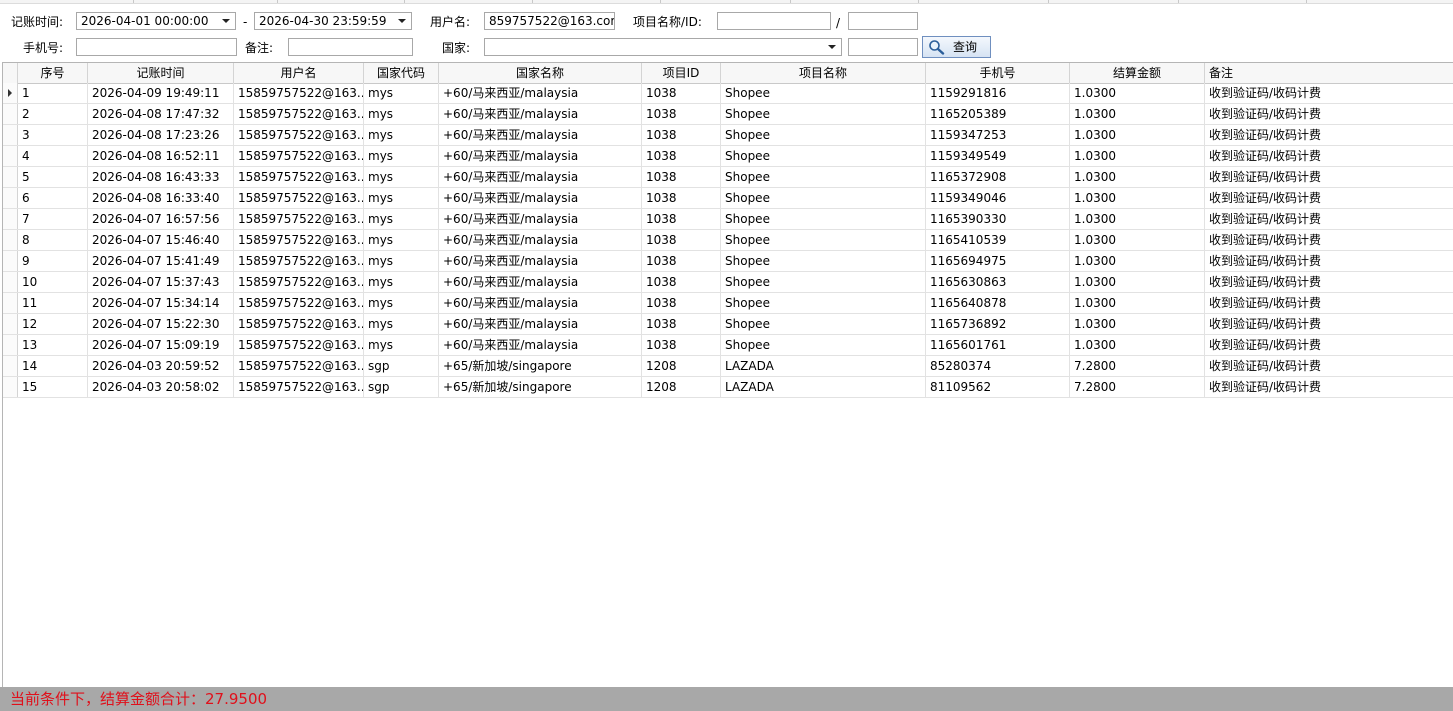 The image size is (1453, 711). I want to click on cell-time: 2026-04-07 15:22:30, so click(161, 324).